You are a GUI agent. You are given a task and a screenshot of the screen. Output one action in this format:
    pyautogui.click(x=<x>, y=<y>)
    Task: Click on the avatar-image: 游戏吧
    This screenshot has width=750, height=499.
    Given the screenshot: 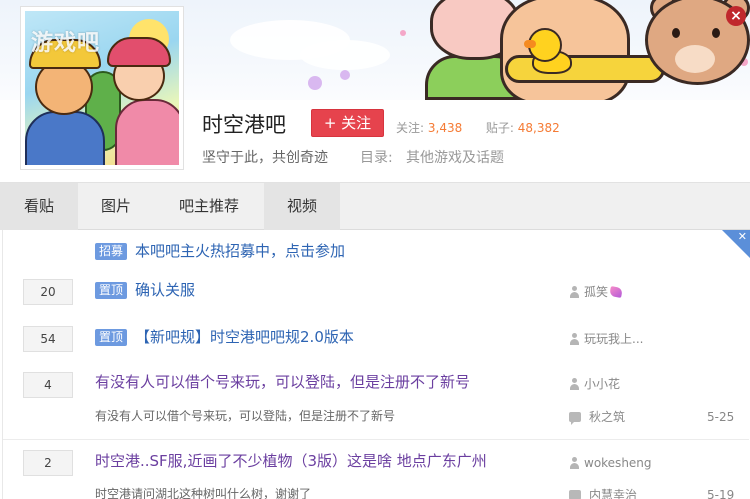 What is the action you would take?
    pyautogui.click(x=102, y=88)
    